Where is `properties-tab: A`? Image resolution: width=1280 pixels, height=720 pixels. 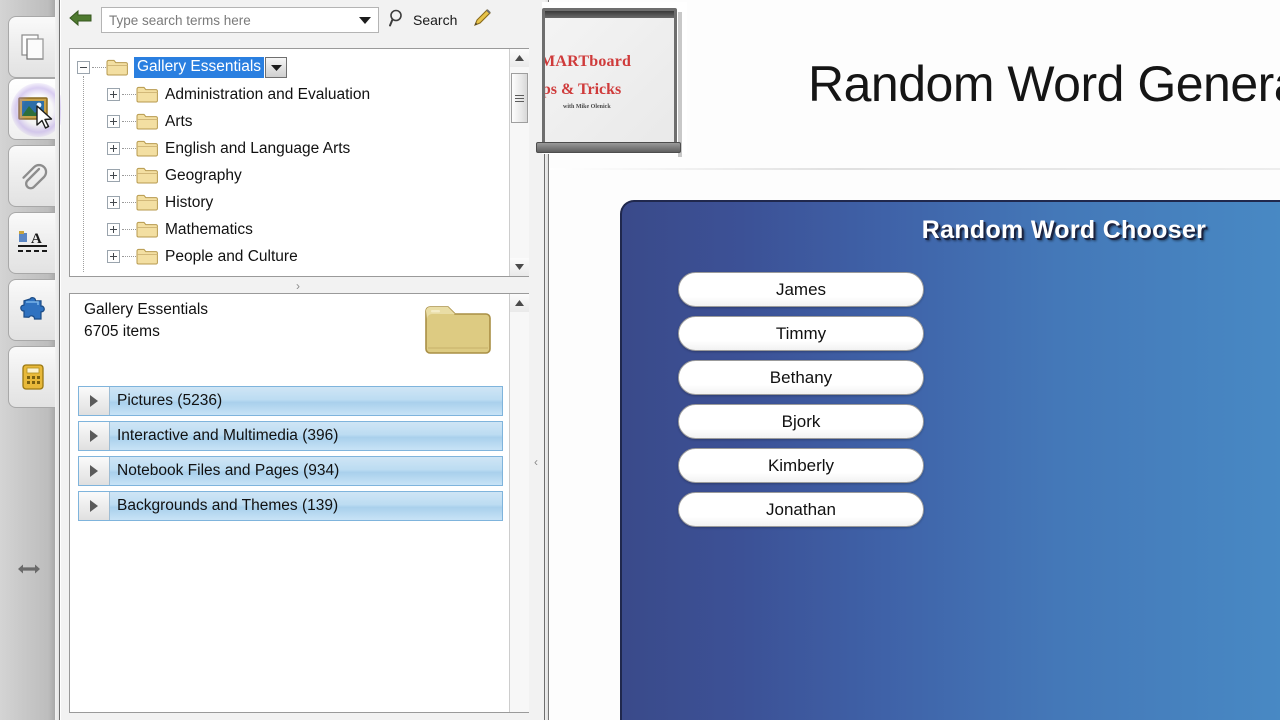 properties-tab: A is located at coordinates (32, 243).